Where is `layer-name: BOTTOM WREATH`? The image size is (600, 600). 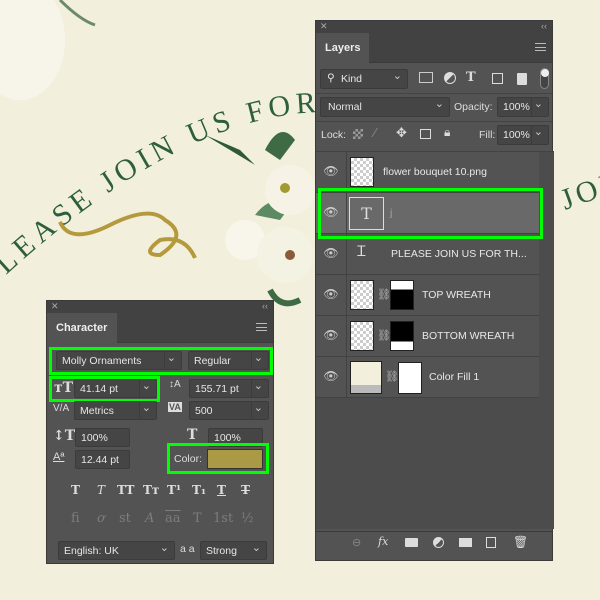
layer-name: BOTTOM WREATH is located at coordinates (468, 336).